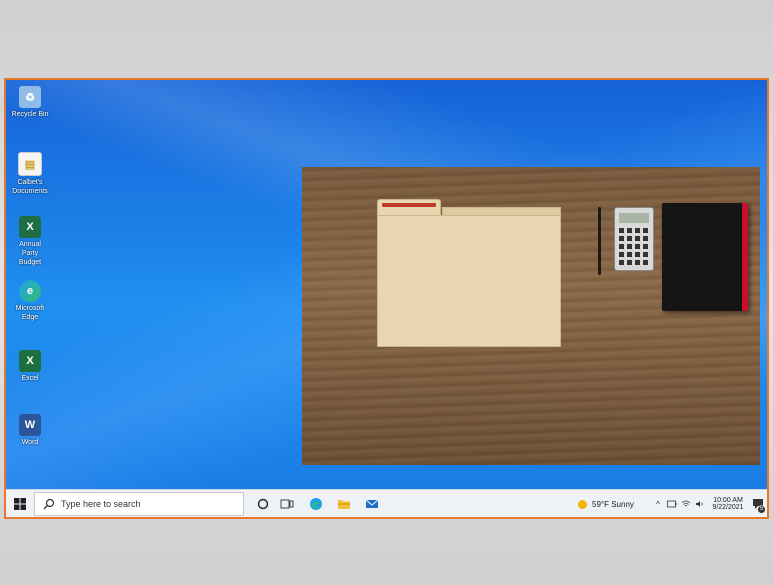 The image size is (773, 585). What do you see at coordinates (30, 361) in the screenshot?
I see `excel-icon: X` at bounding box center [30, 361].